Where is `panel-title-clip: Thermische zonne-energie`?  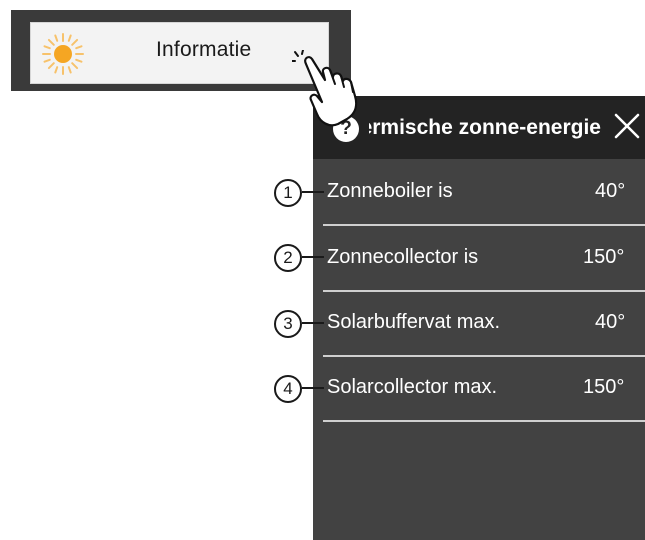 panel-title-clip: Thermische zonne-energie is located at coordinates (485, 129).